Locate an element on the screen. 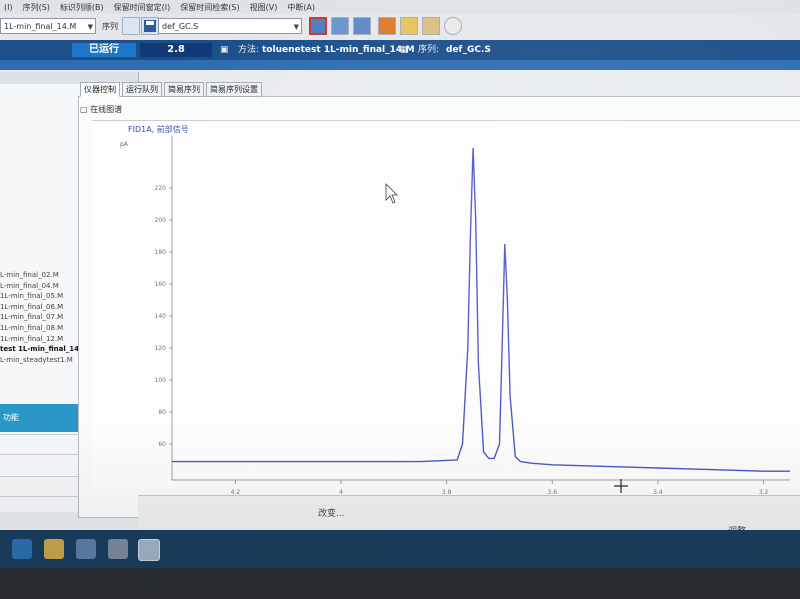 This screenshot has height=599, width=800. mouse-pointer-icon is located at coordinates (391, 193).